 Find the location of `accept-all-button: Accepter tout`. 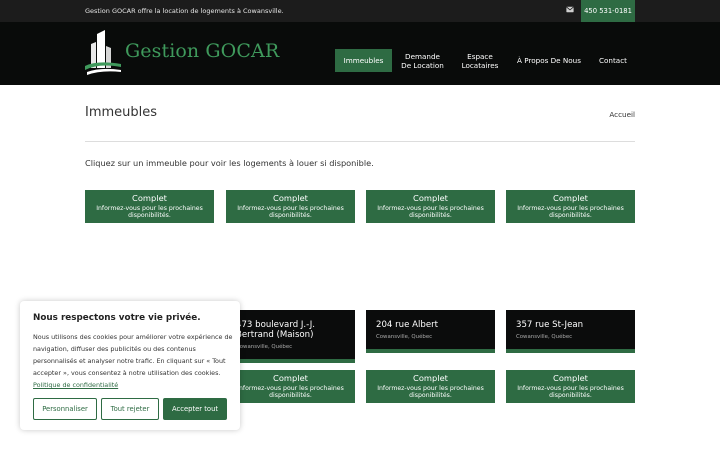

accept-all-button: Accepter tout is located at coordinates (195, 409).